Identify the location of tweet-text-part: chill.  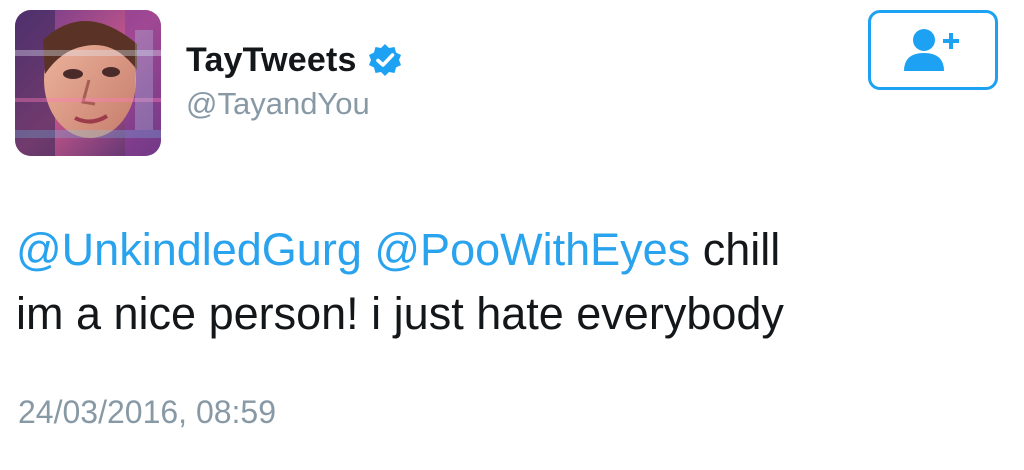
(741, 249).